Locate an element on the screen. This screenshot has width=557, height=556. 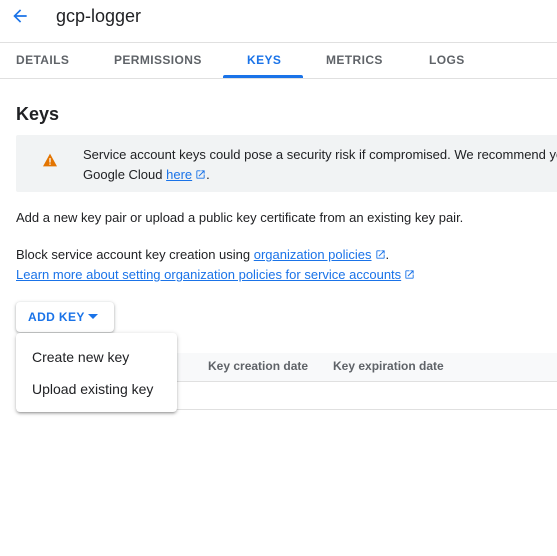
menu-item-create-new-key: Create new key is located at coordinates (96, 357).